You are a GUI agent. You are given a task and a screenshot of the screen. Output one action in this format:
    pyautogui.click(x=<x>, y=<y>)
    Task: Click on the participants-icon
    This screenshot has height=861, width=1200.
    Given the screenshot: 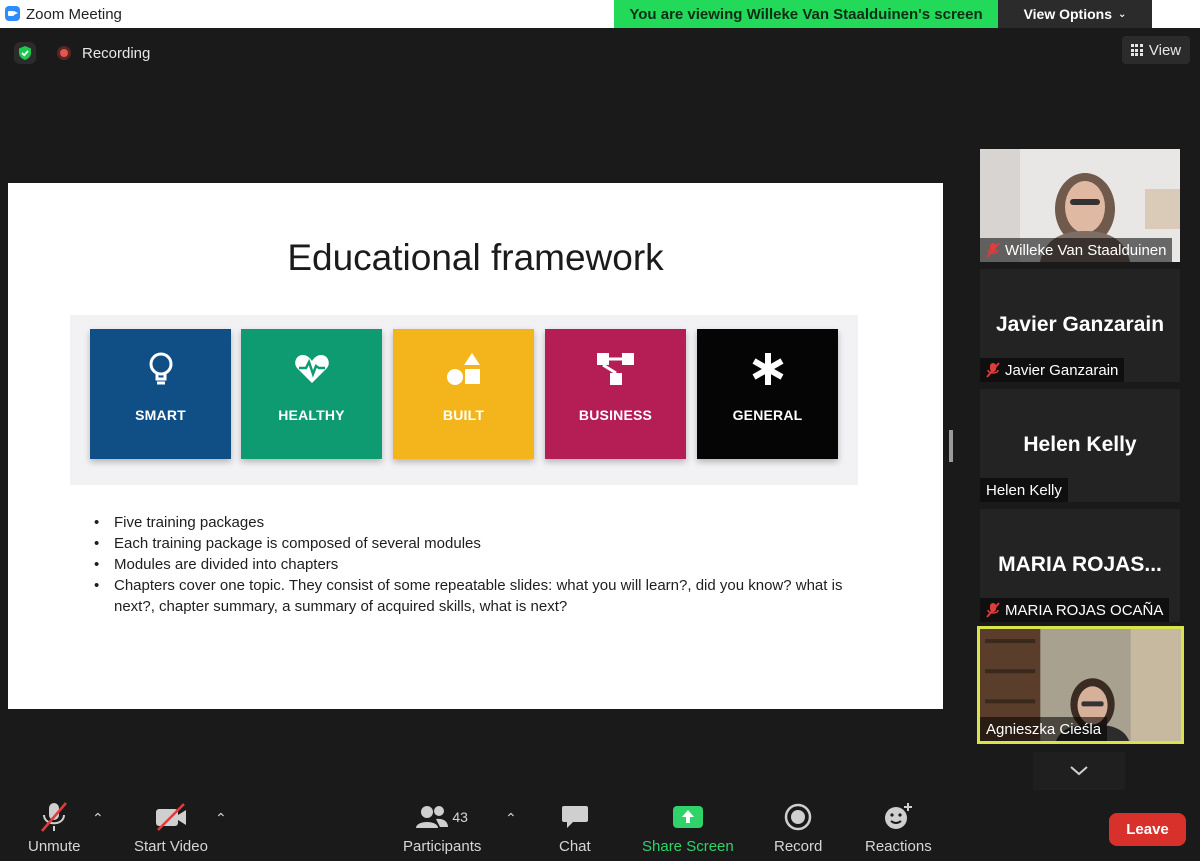 What is the action you would take?
    pyautogui.click(x=432, y=817)
    